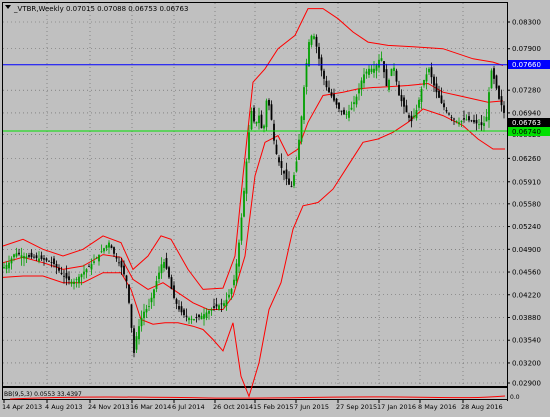  What do you see at coordinates (526, 227) in the screenshot?
I see `y-tick-label: 0.05240` at bounding box center [526, 227].